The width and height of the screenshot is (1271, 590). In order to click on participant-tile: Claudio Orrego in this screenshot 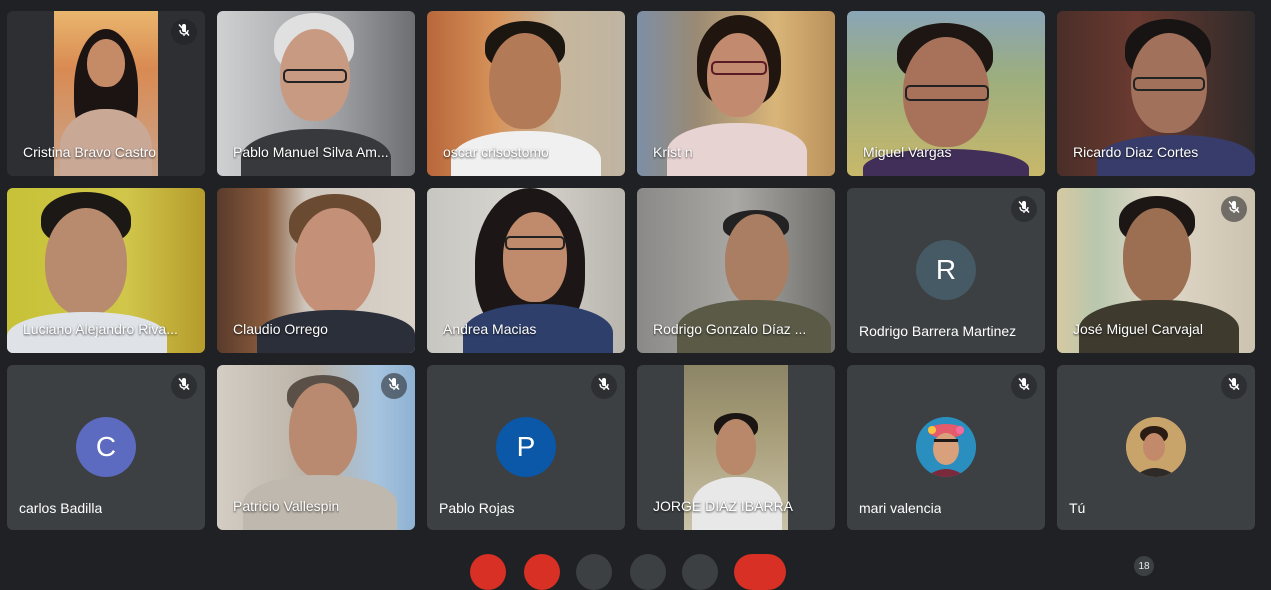, I will do `click(316, 270)`.